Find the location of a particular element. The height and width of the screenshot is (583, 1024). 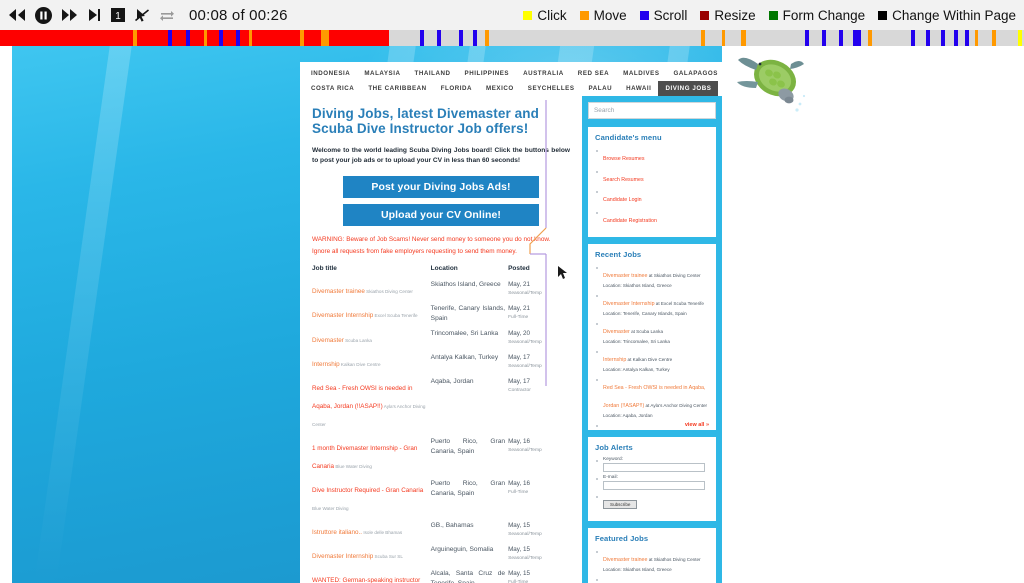

job-type: Seasonal/Temp is located at coordinates (525, 293).